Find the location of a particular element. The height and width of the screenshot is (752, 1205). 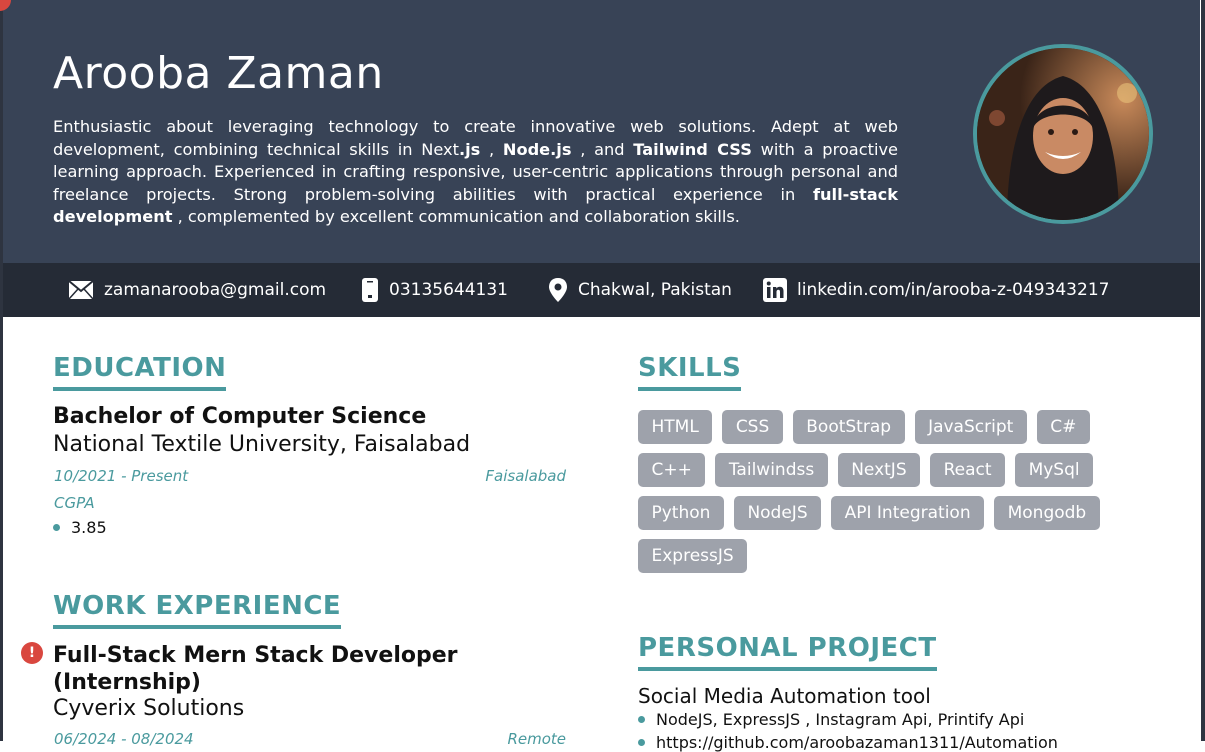

skills-heading: SKILLS is located at coordinates (690, 371).